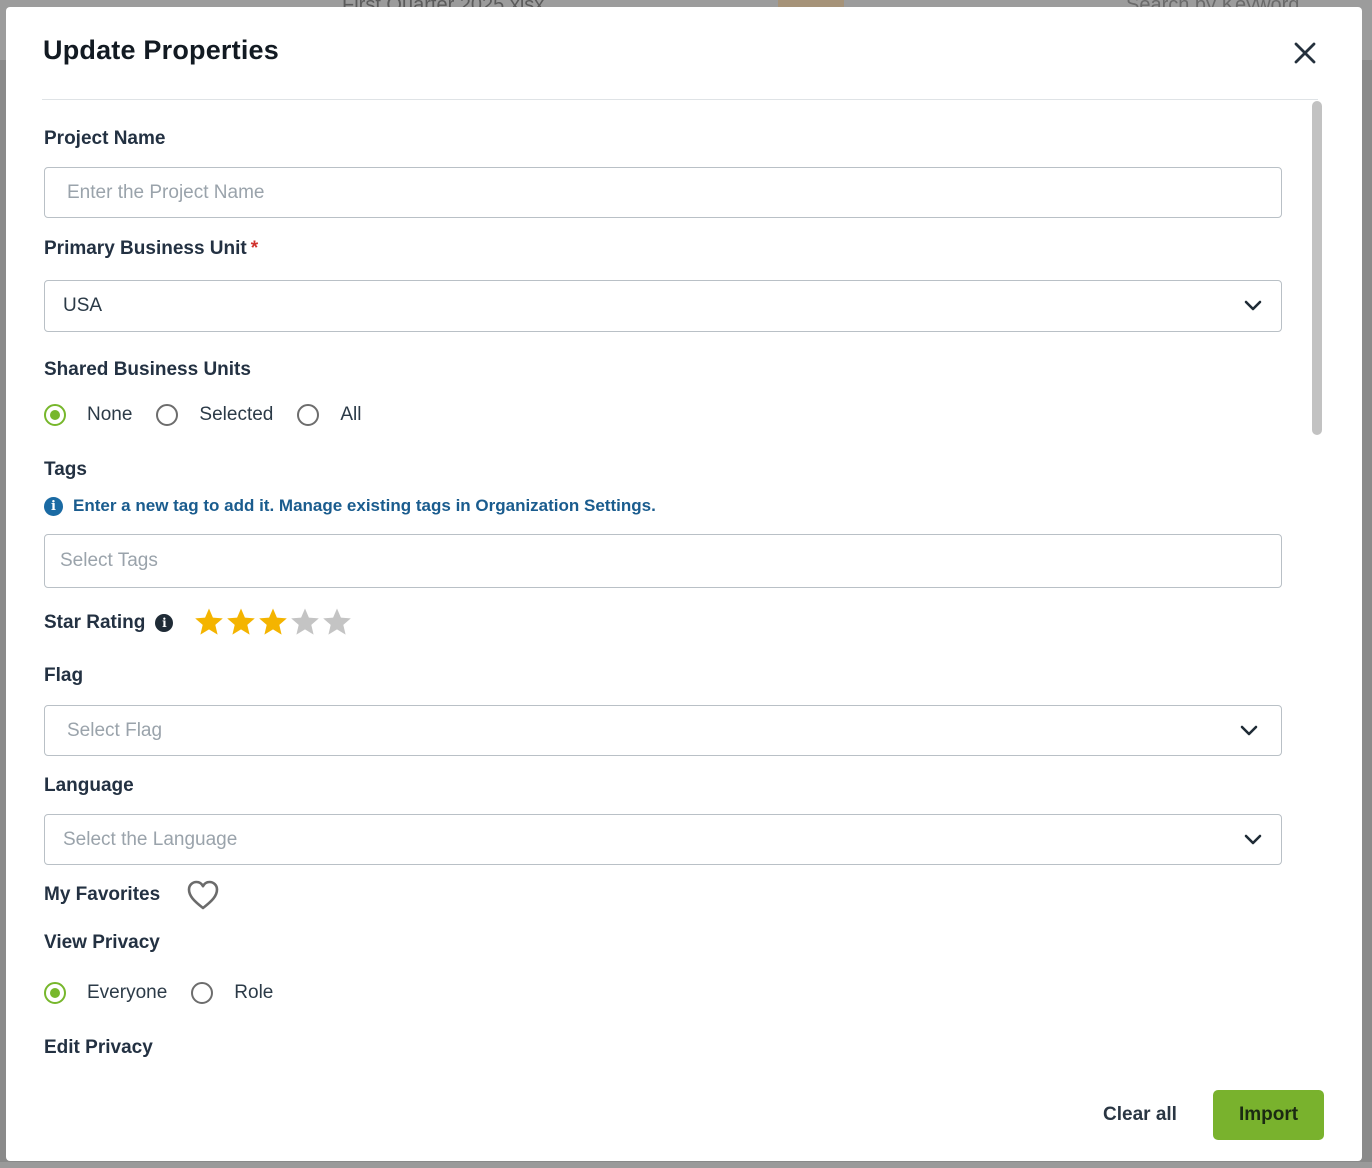 The width and height of the screenshot is (1372, 1168). Describe the element at coordinates (115, 730) in the screenshot. I see `flag-placeholder: Select Flag` at that location.